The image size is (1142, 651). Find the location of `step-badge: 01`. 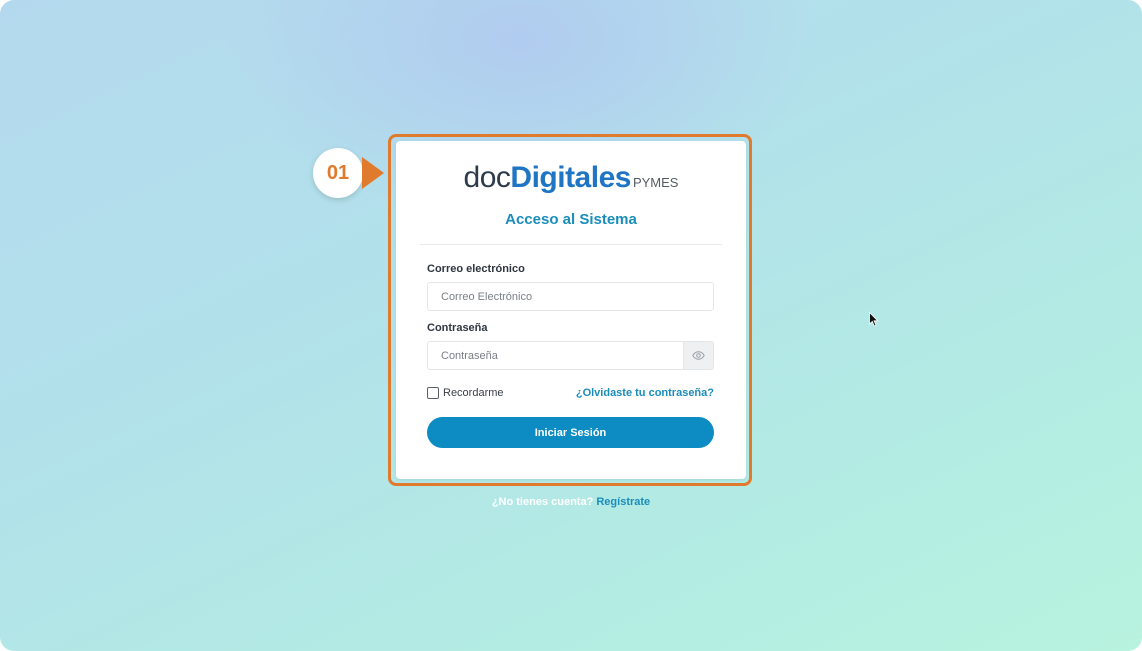

step-badge: 01 is located at coordinates (338, 173).